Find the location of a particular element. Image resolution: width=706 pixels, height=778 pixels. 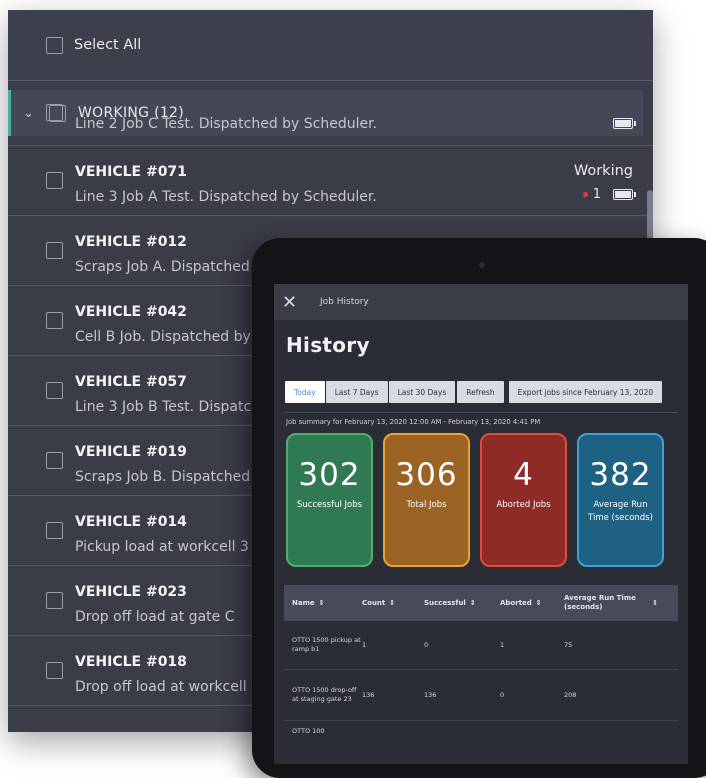

cell-average-run-time: 75 is located at coordinates (568, 644).